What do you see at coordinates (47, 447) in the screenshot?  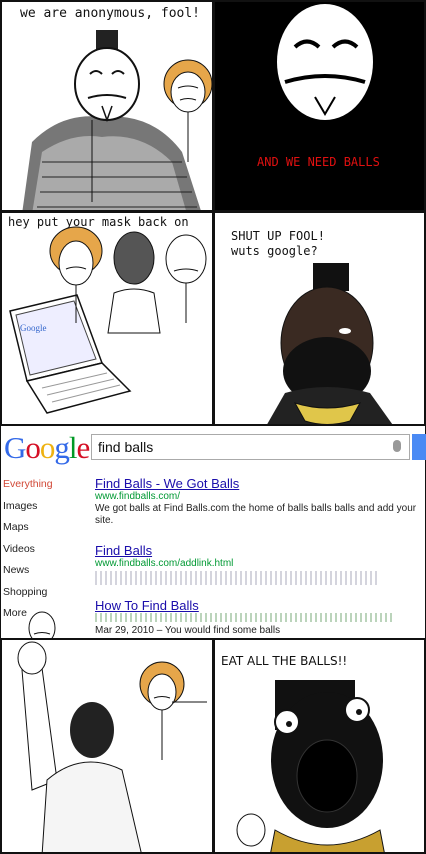 I see `google-logo: Google` at bounding box center [47, 447].